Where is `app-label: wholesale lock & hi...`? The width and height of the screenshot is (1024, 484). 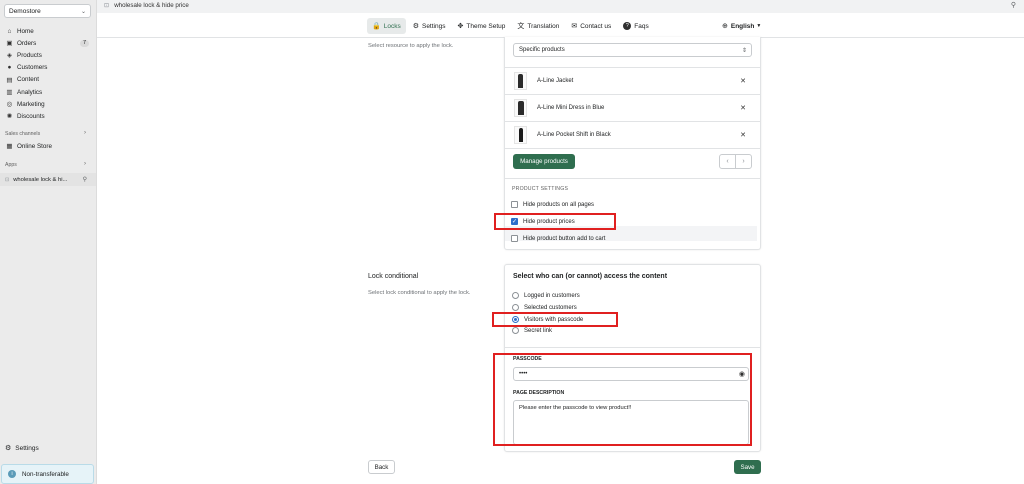 app-label: wholesale lock & hi... is located at coordinates (40, 179).